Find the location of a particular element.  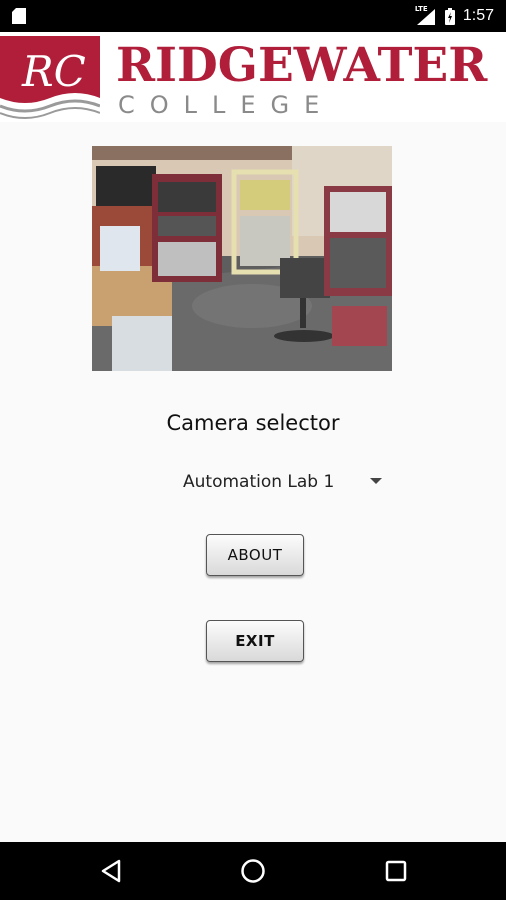

sd-card-icon is located at coordinates (19, 16).